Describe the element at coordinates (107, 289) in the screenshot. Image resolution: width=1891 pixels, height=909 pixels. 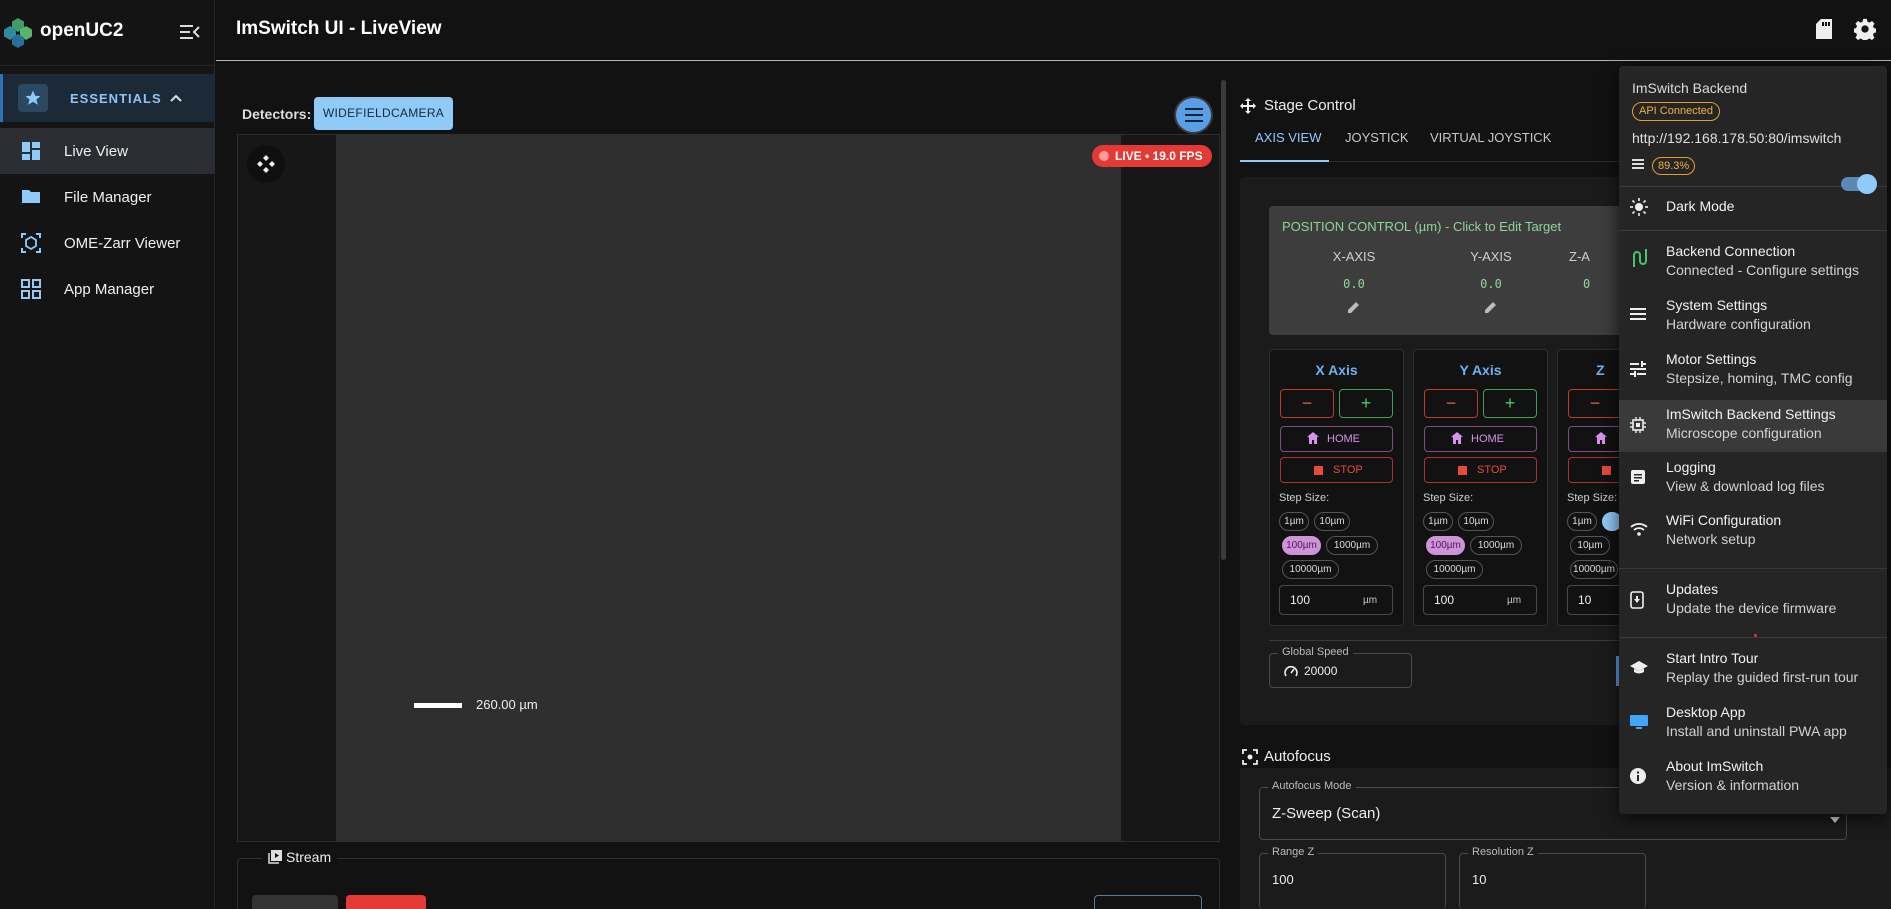
I see `sidebar-item-app-manager: App Manager` at that location.